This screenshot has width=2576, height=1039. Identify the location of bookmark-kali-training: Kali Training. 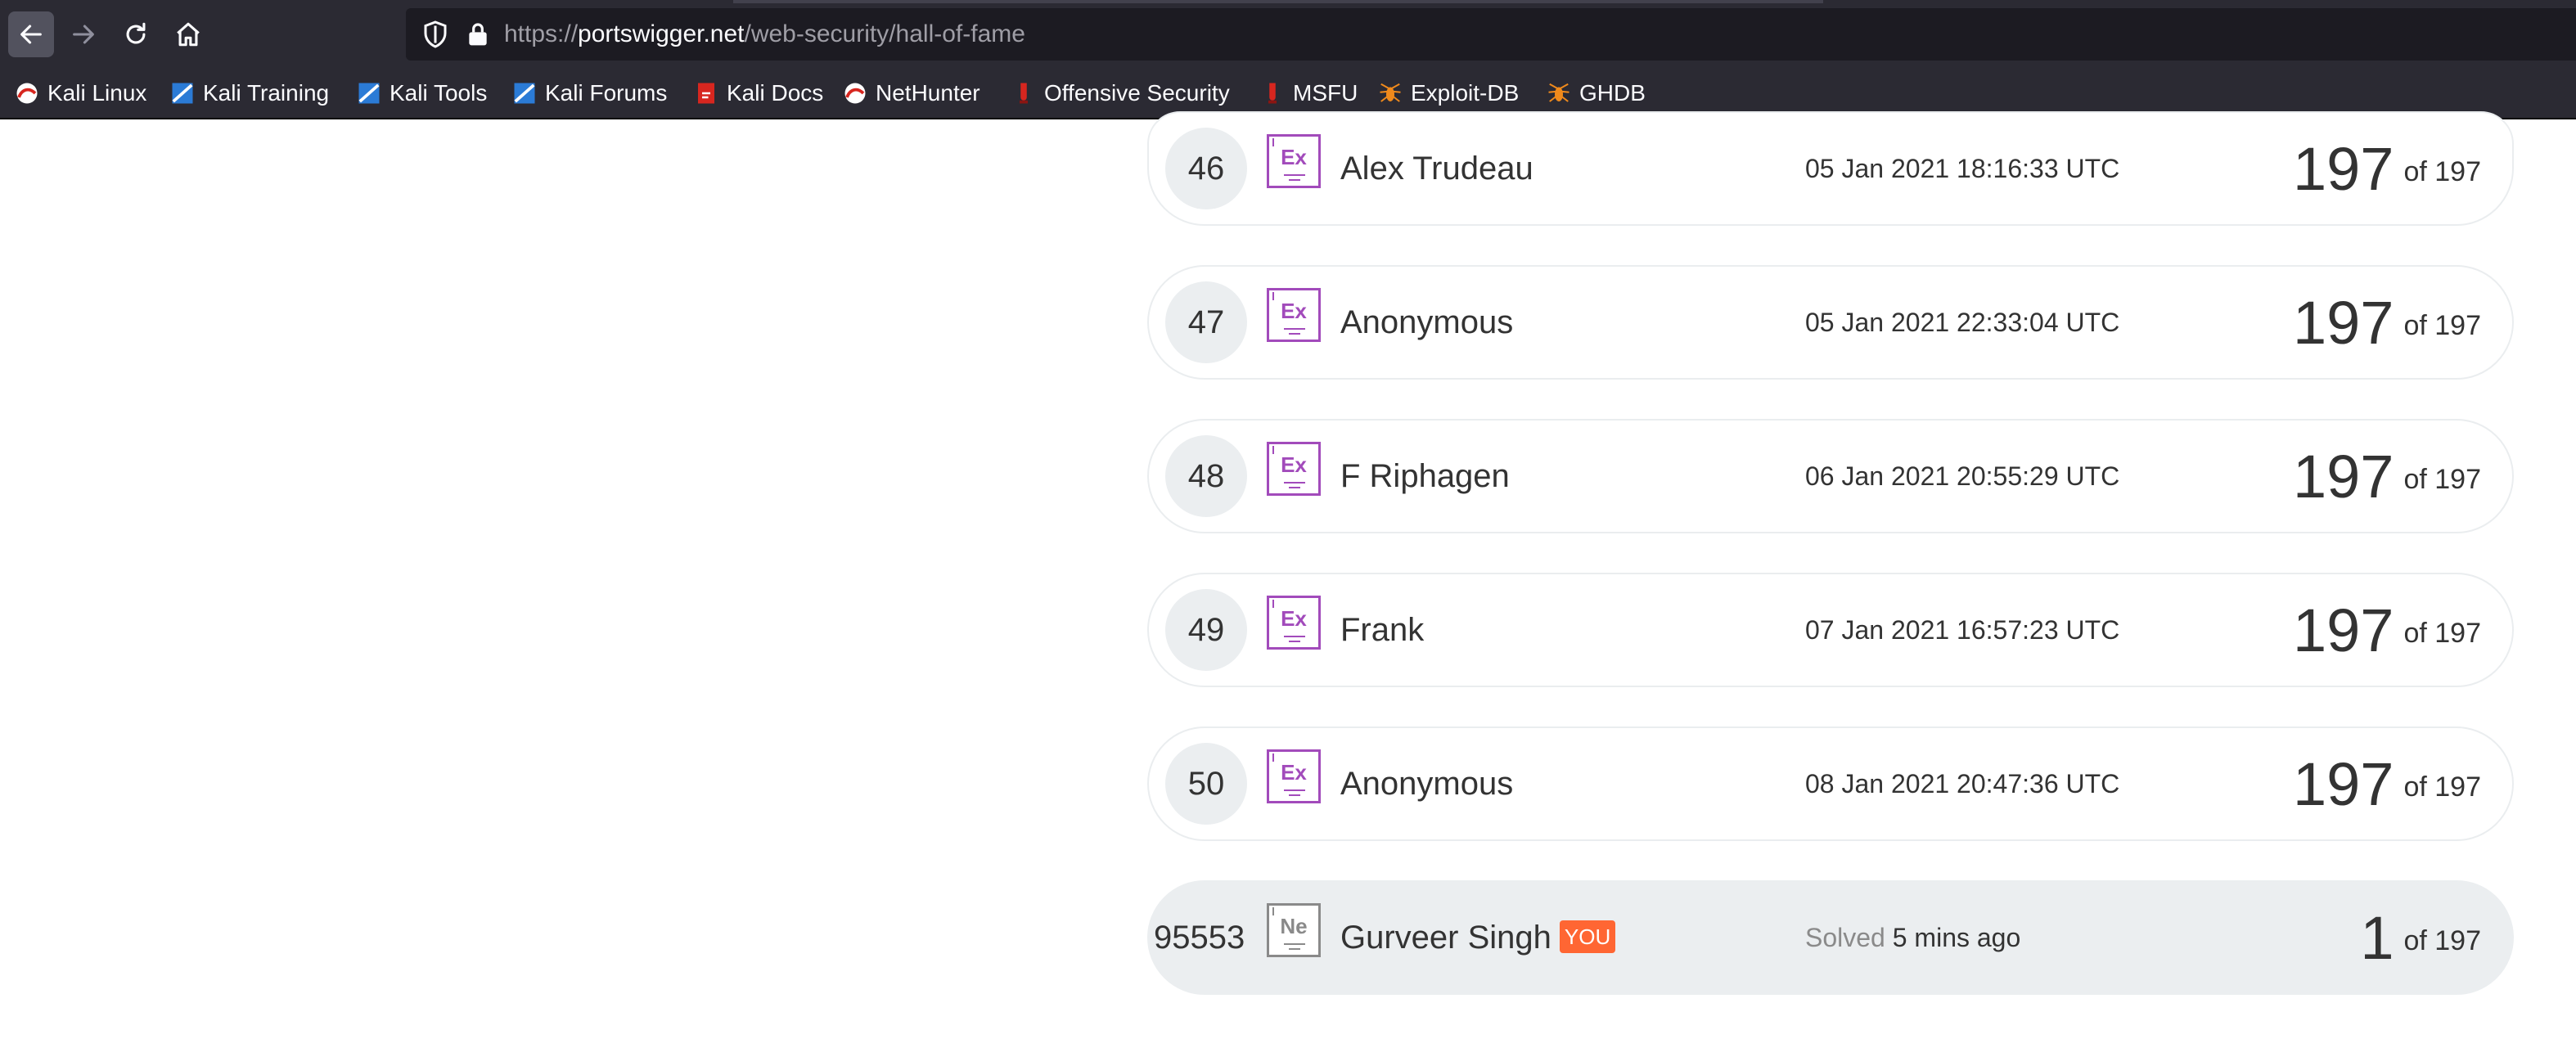
(249, 93).